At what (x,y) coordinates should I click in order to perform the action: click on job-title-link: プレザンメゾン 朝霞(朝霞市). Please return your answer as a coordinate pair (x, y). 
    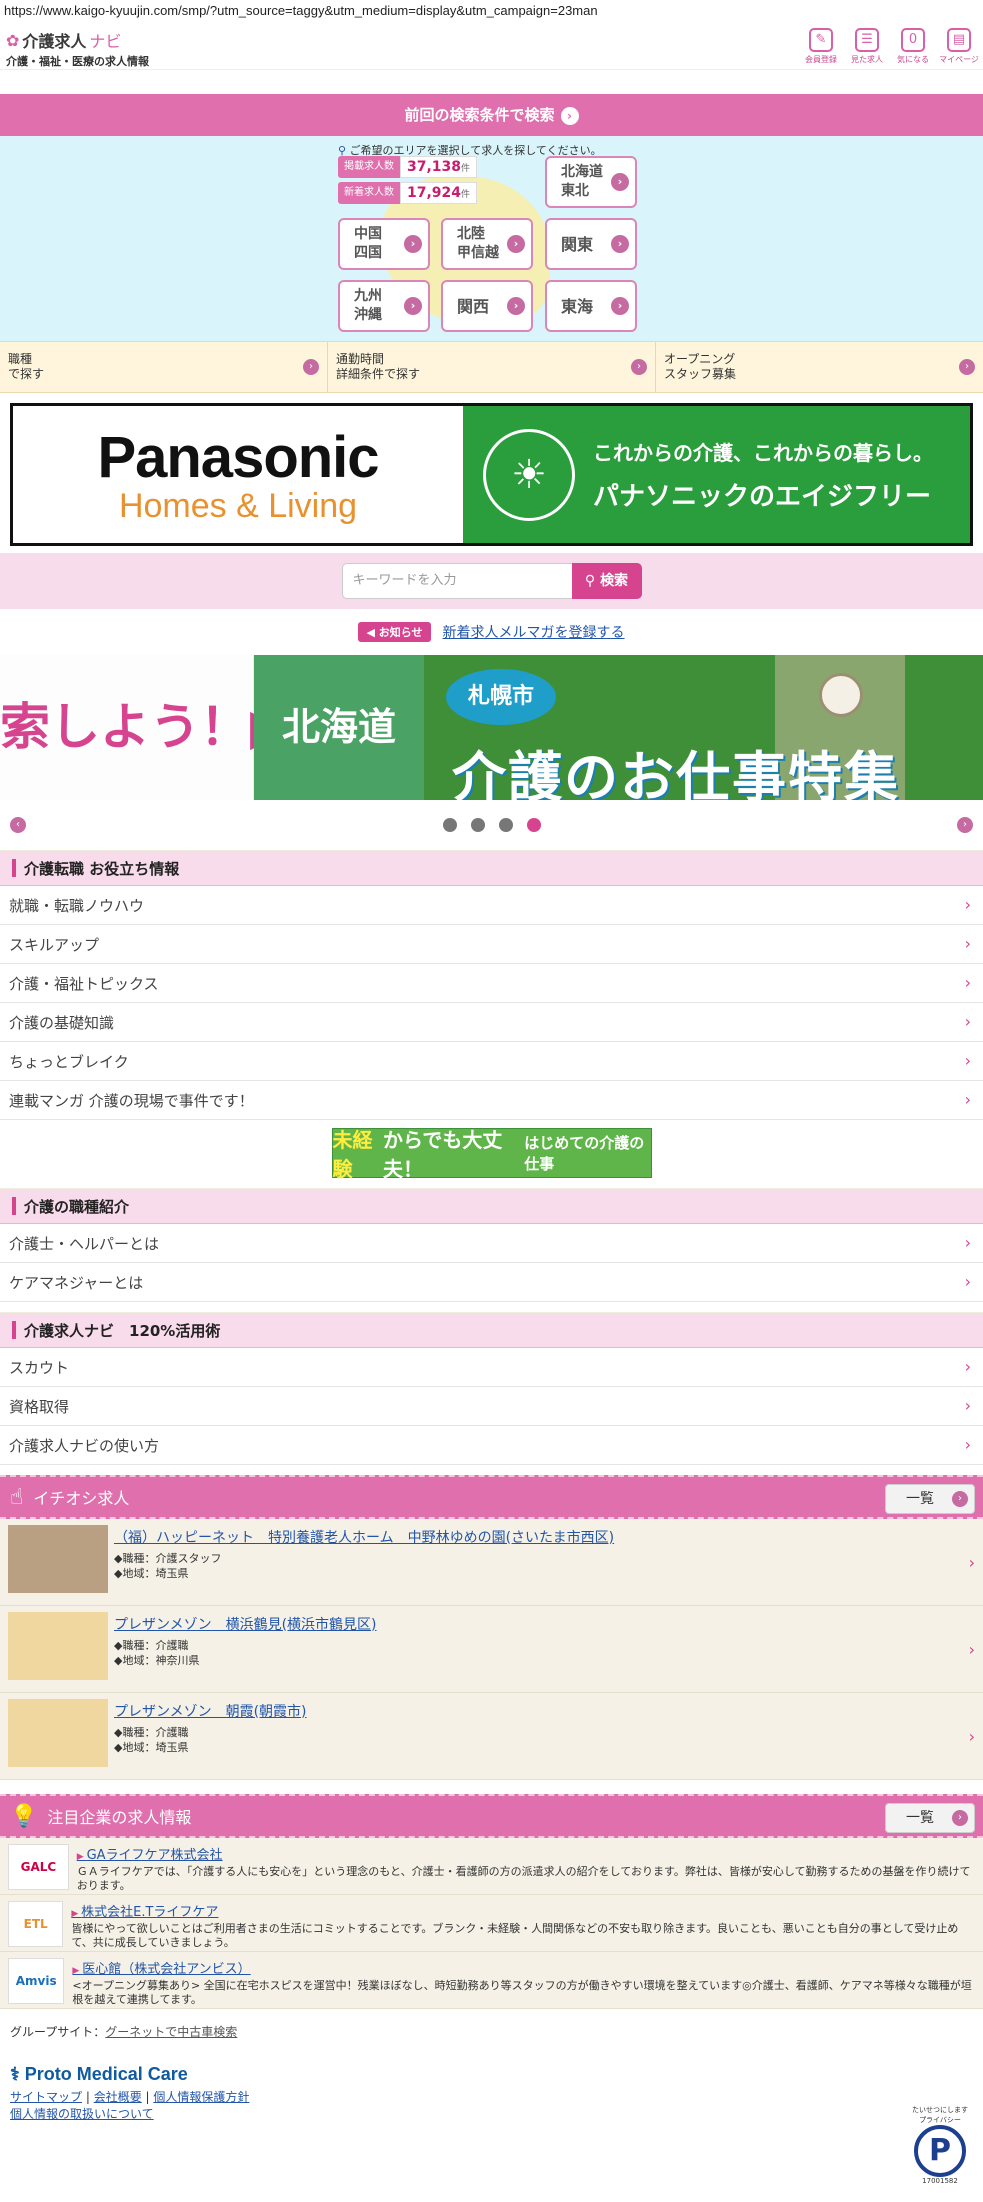
    Looking at the image, I should click on (210, 1711).